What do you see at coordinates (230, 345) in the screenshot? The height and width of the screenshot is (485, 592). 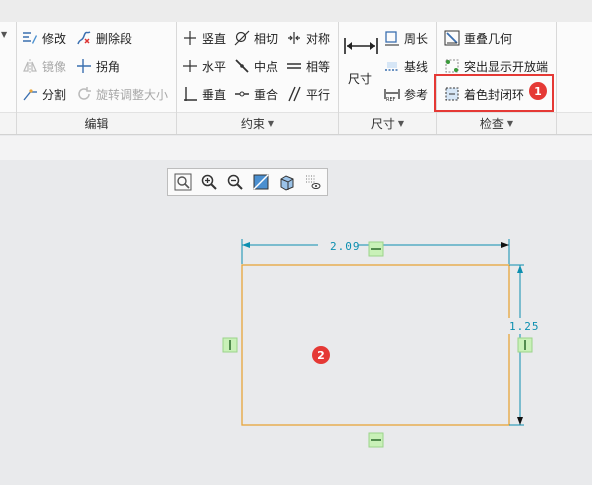 I see `vertical-constraint-marker-left` at bounding box center [230, 345].